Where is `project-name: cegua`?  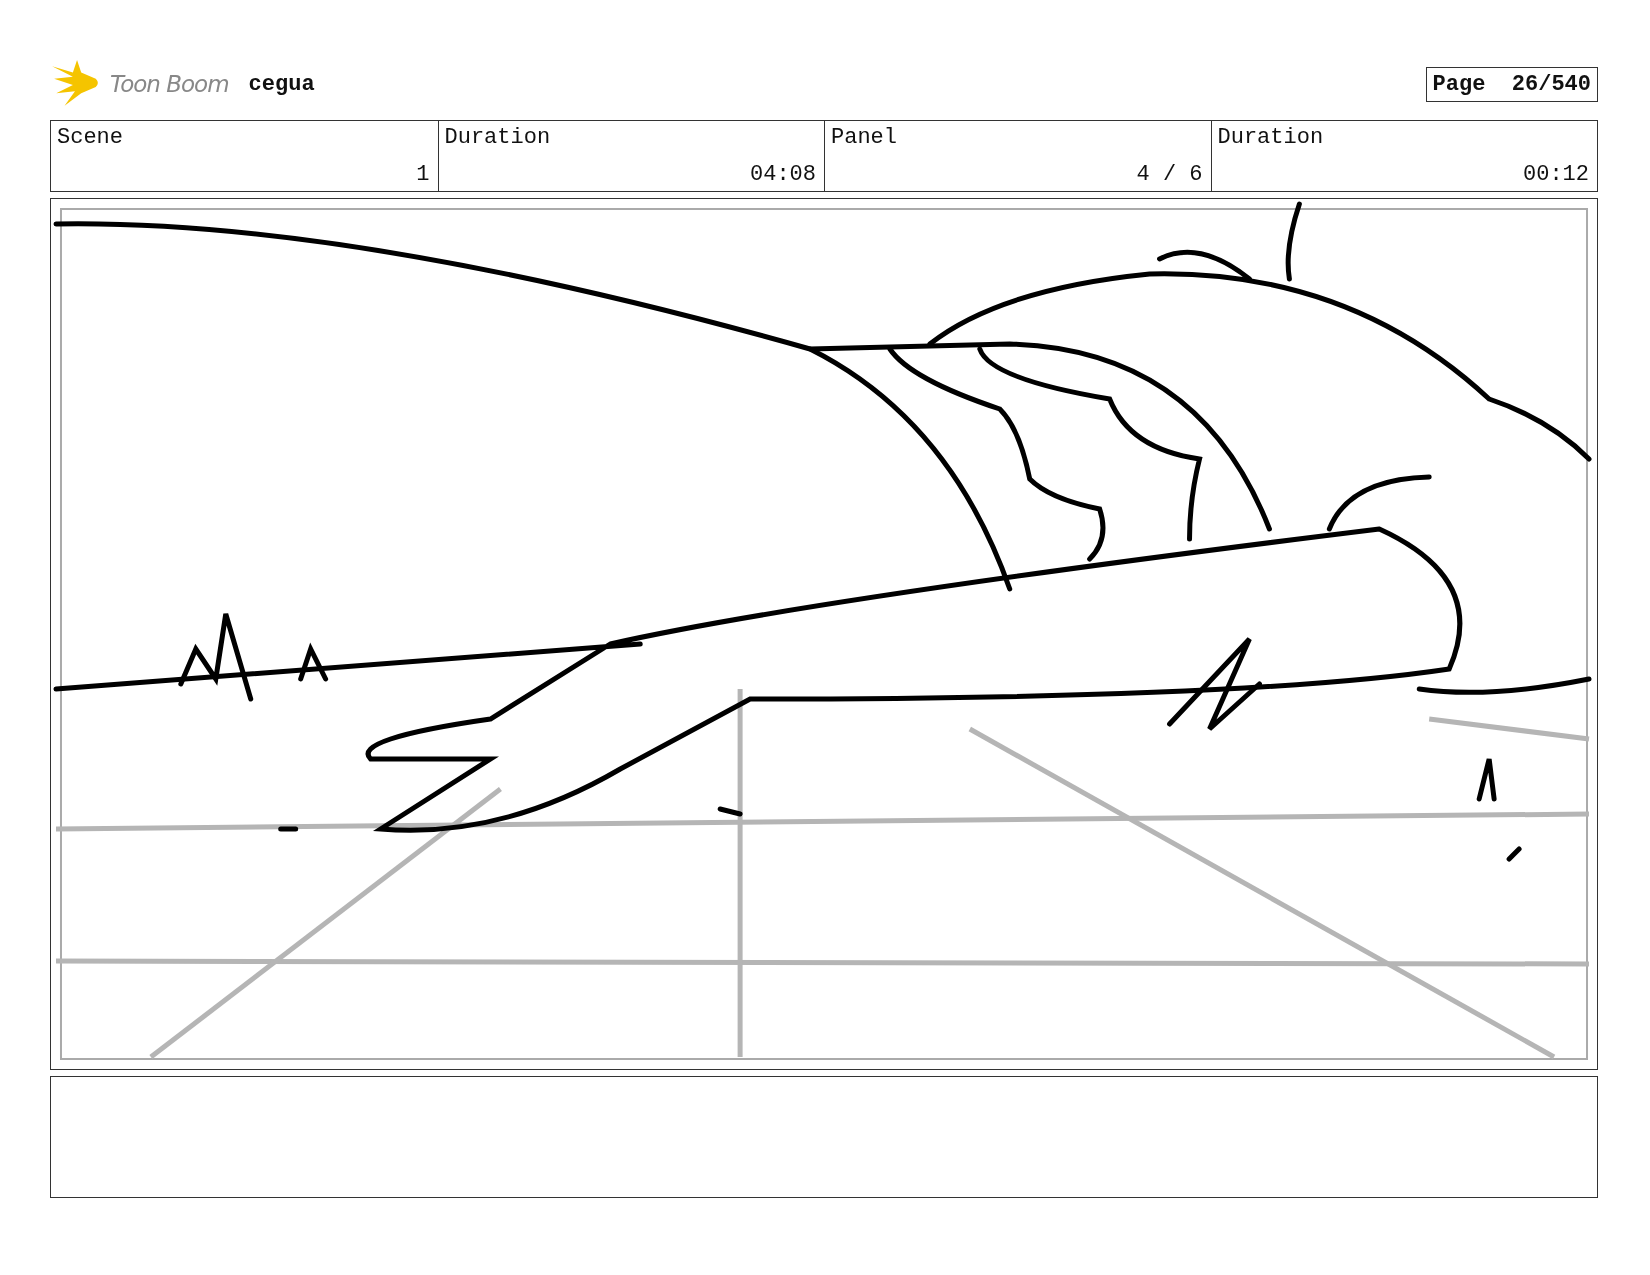 project-name: cegua is located at coordinates (281, 84).